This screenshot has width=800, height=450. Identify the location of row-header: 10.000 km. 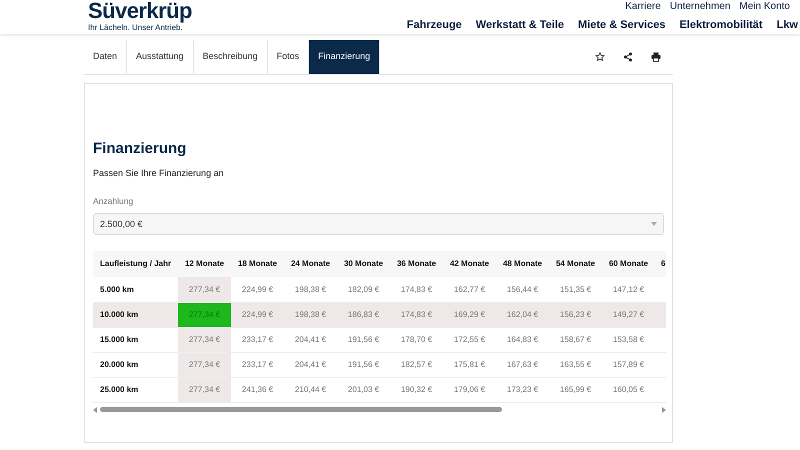
(135, 315).